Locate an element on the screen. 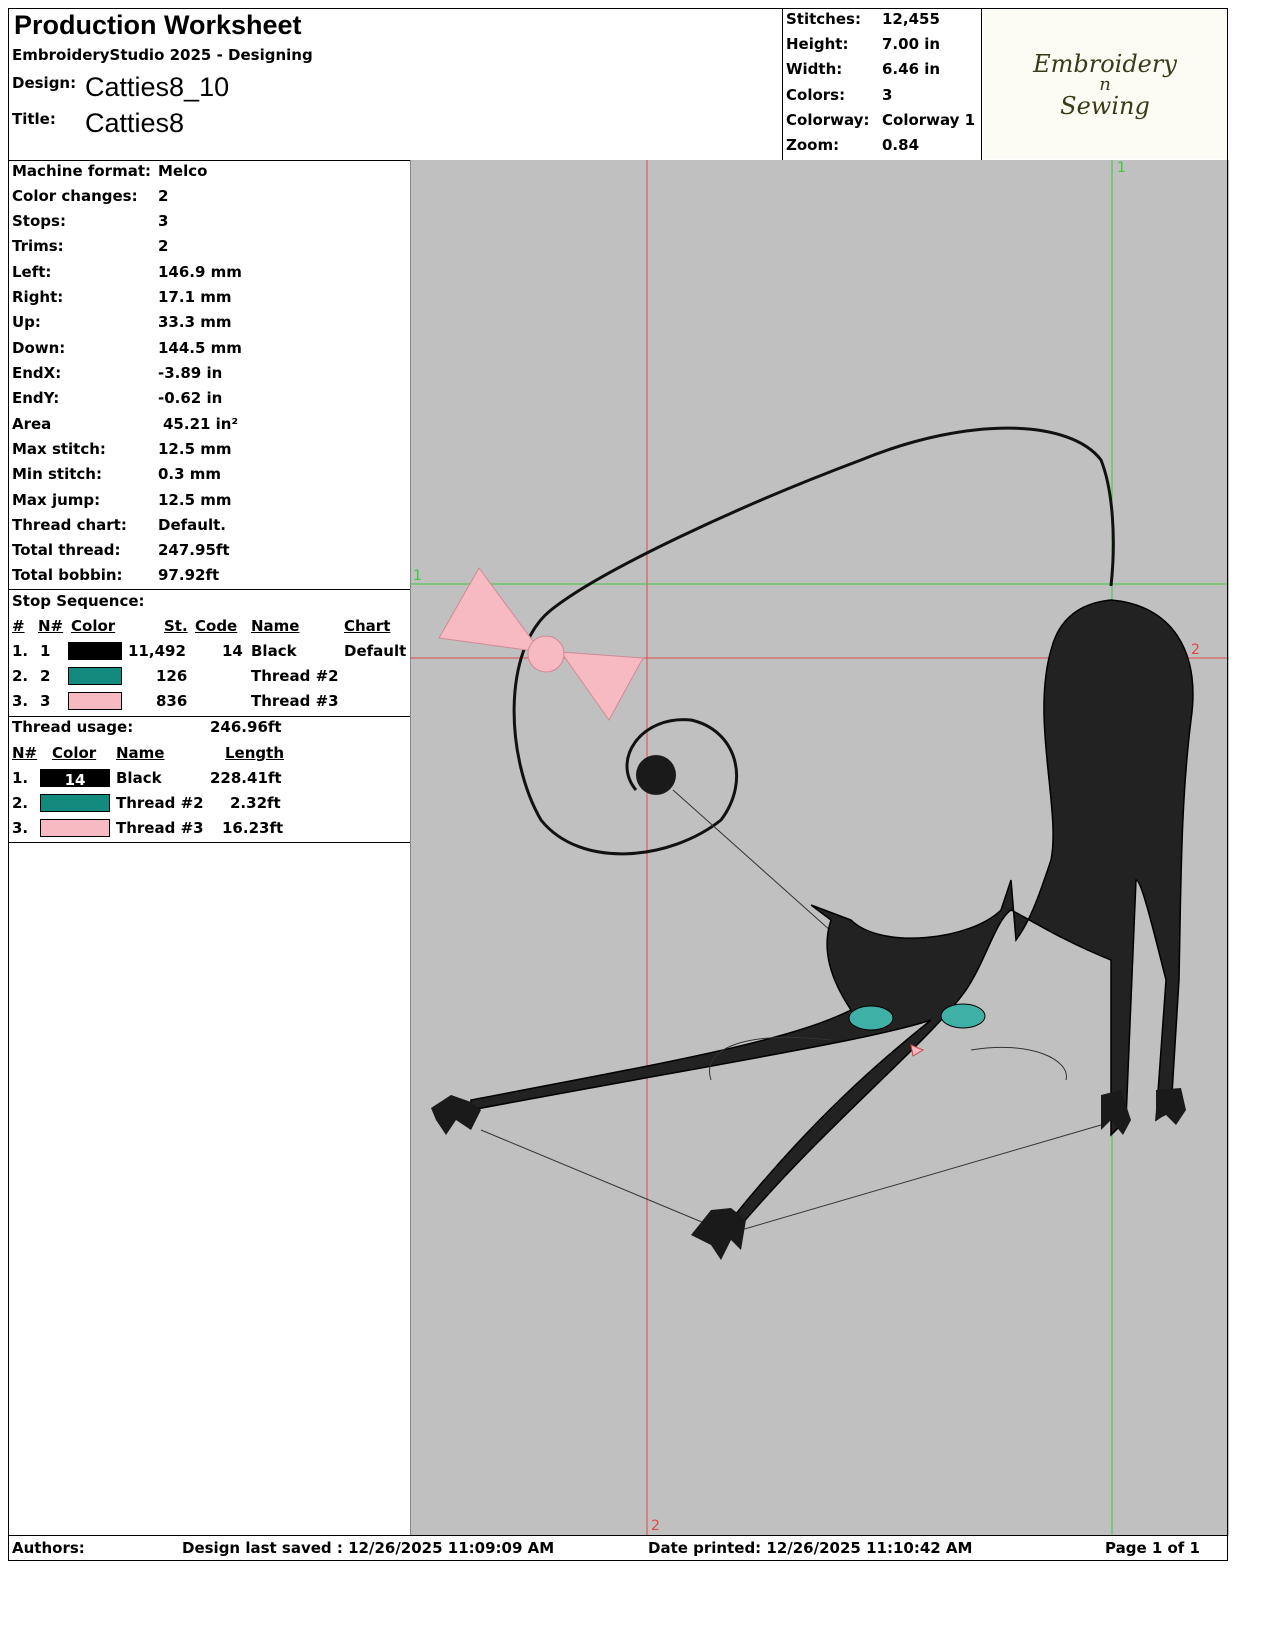 The image size is (1275, 1650). footer-printed: Date printed: 12/26/2025 11:10:42 AM is located at coordinates (810, 1548).